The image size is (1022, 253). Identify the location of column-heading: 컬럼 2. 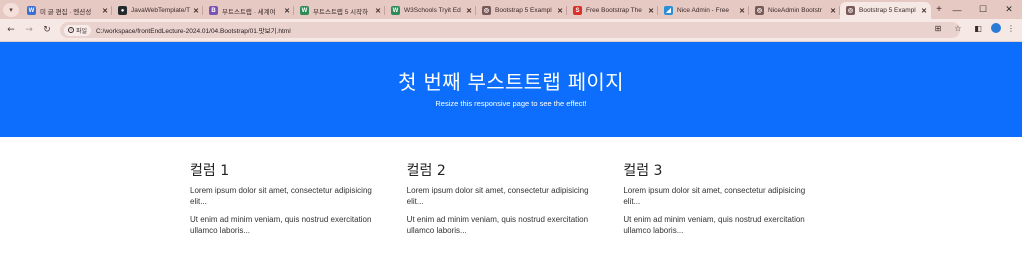
(426, 171).